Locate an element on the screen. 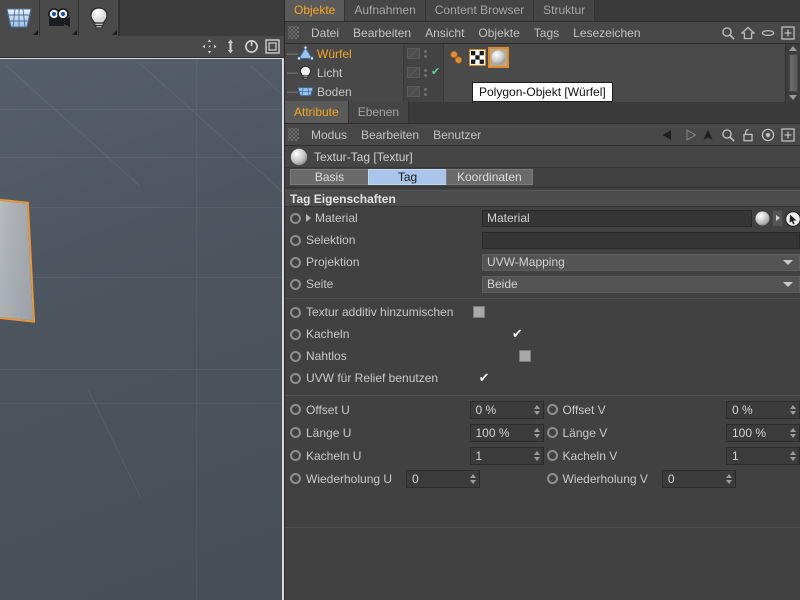 The width and height of the screenshot is (800, 600). viewport-maximize-icon is located at coordinates (272, 46).